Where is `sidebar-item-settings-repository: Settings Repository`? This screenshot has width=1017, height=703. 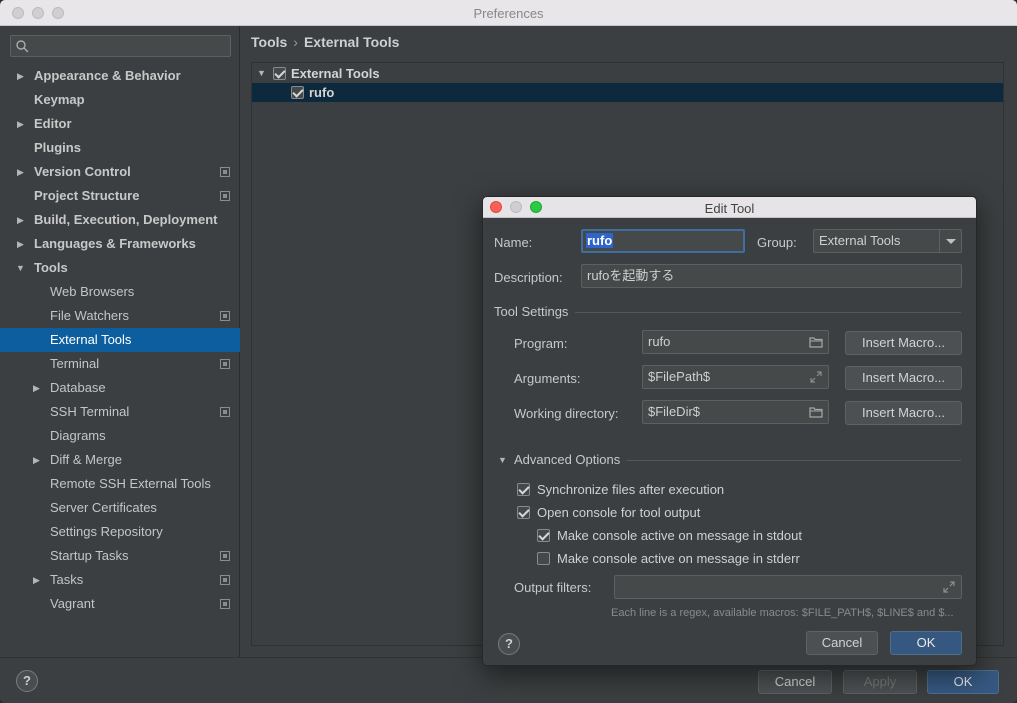
sidebar-item-settings-repository: Settings Repository is located at coordinates (120, 532).